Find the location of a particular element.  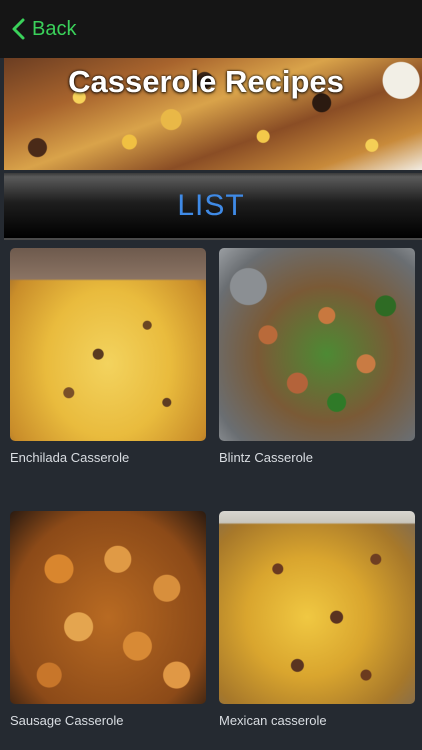

navigation-bar: Back is located at coordinates (211, 29).